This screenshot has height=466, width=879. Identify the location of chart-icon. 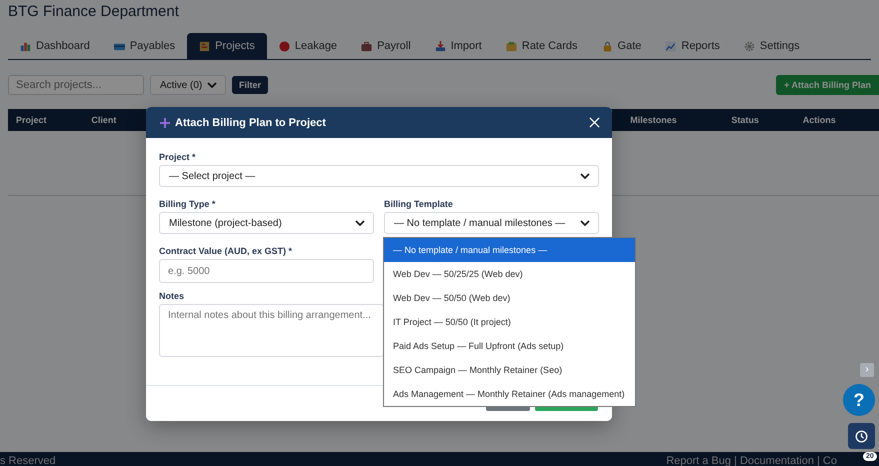
(25, 46).